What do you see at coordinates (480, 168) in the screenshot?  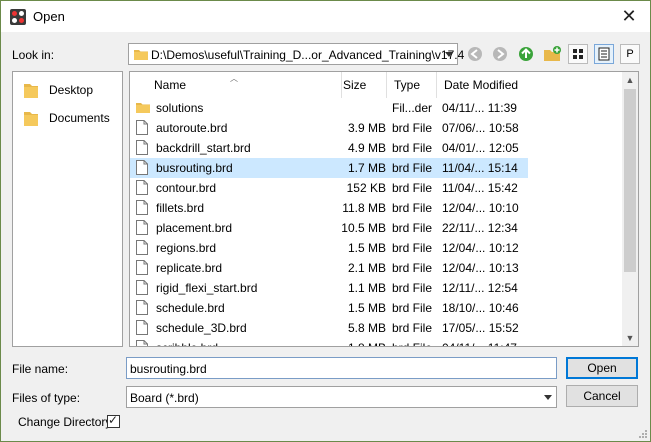 I see `file-date: 11/04/... 15:14` at bounding box center [480, 168].